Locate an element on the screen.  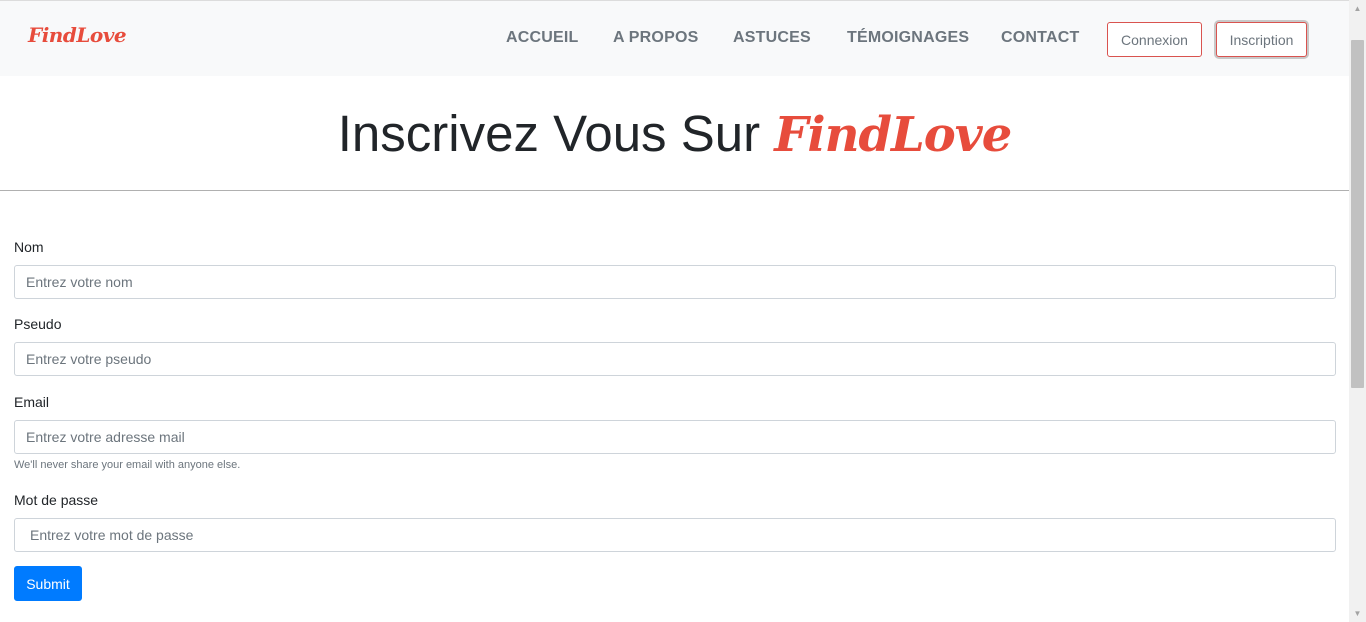
page-title-prefix: Inscrivez Vous Sur is located at coordinates (556, 133).